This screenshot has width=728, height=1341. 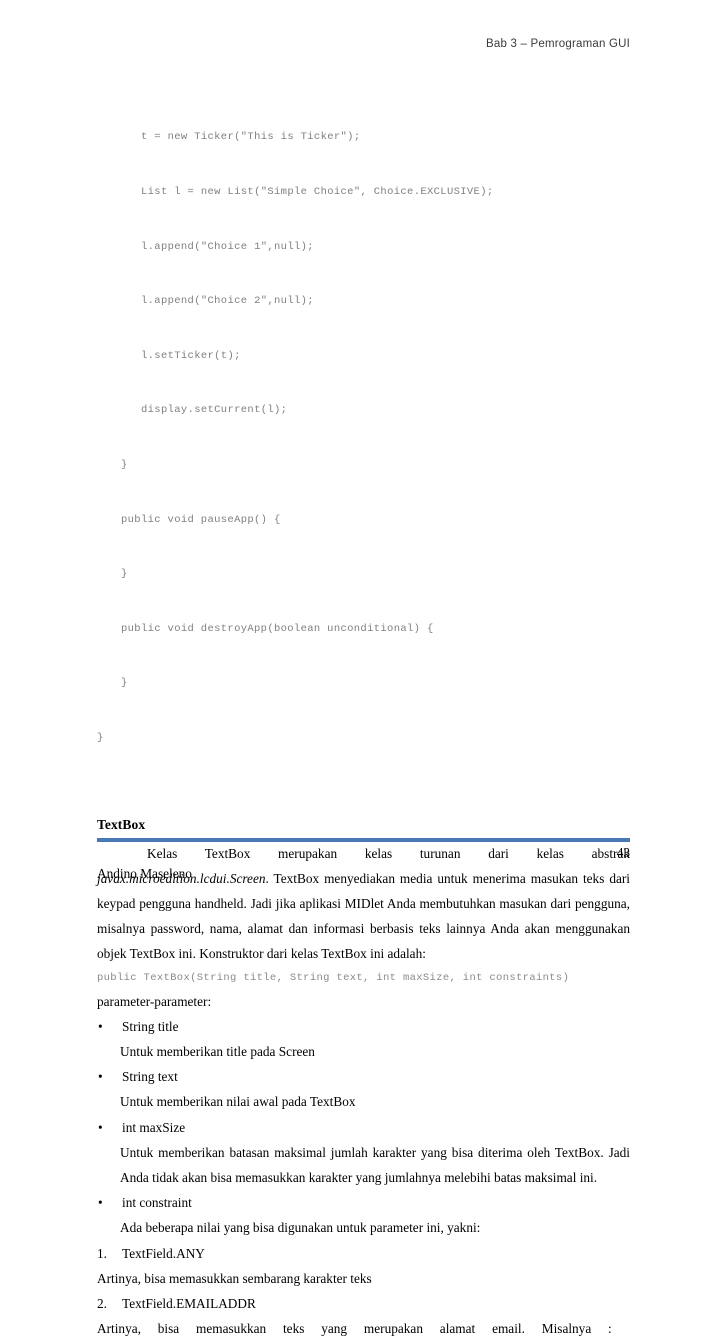 I want to click on list-item: • String title, so click(x=363, y=1026).